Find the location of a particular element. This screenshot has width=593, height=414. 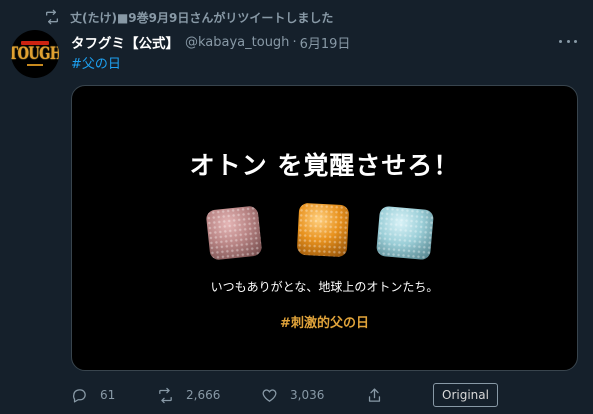

avatar-logo: TOUGH is located at coordinates (35, 54).